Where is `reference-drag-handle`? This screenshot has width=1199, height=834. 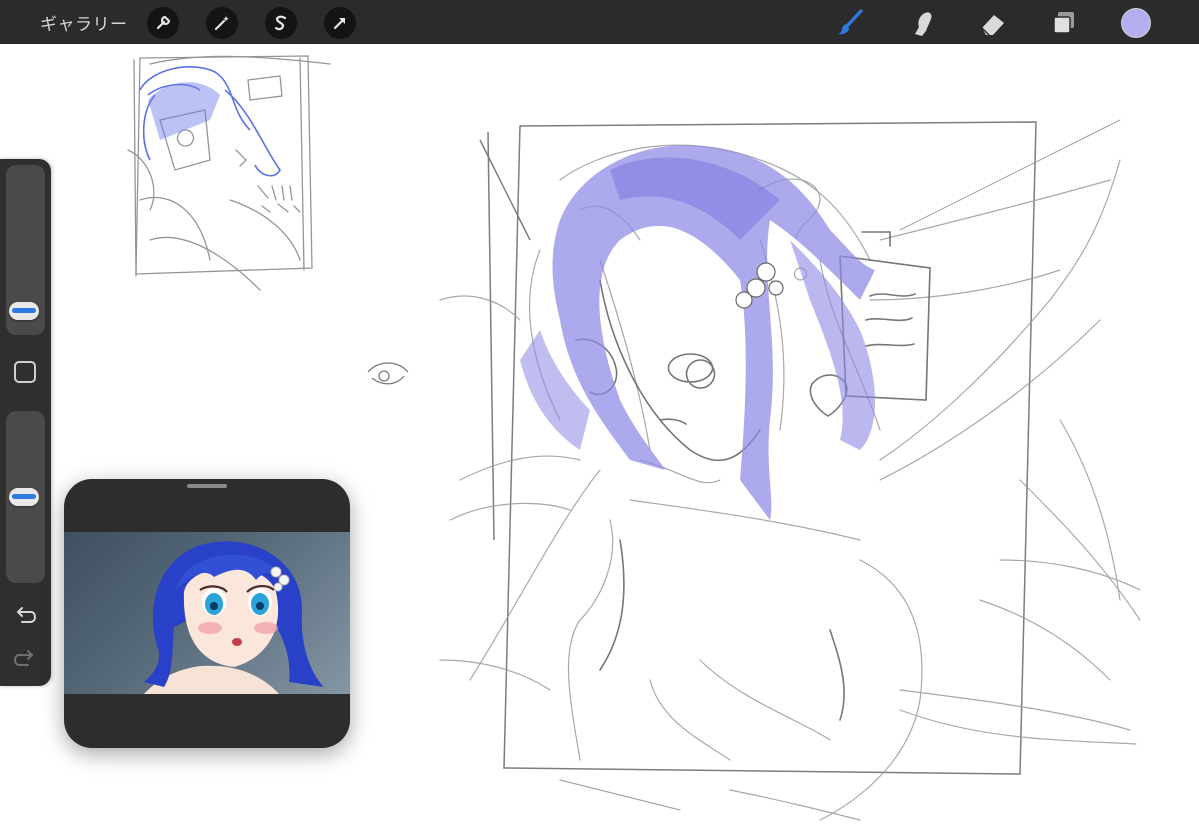
reference-drag-handle is located at coordinates (207, 486).